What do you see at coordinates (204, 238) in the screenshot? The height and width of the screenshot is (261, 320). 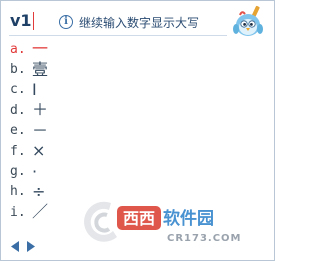 I see `svg-text: CR173.COM` at bounding box center [204, 238].